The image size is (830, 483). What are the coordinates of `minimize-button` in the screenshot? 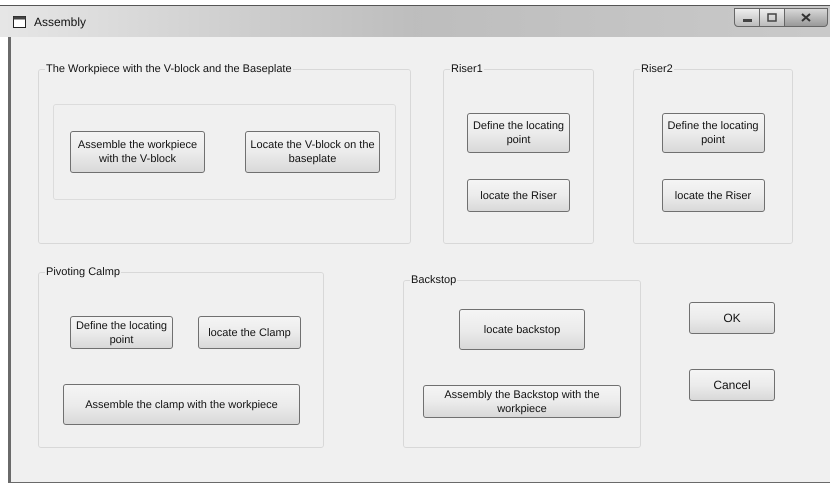 It's located at (747, 17).